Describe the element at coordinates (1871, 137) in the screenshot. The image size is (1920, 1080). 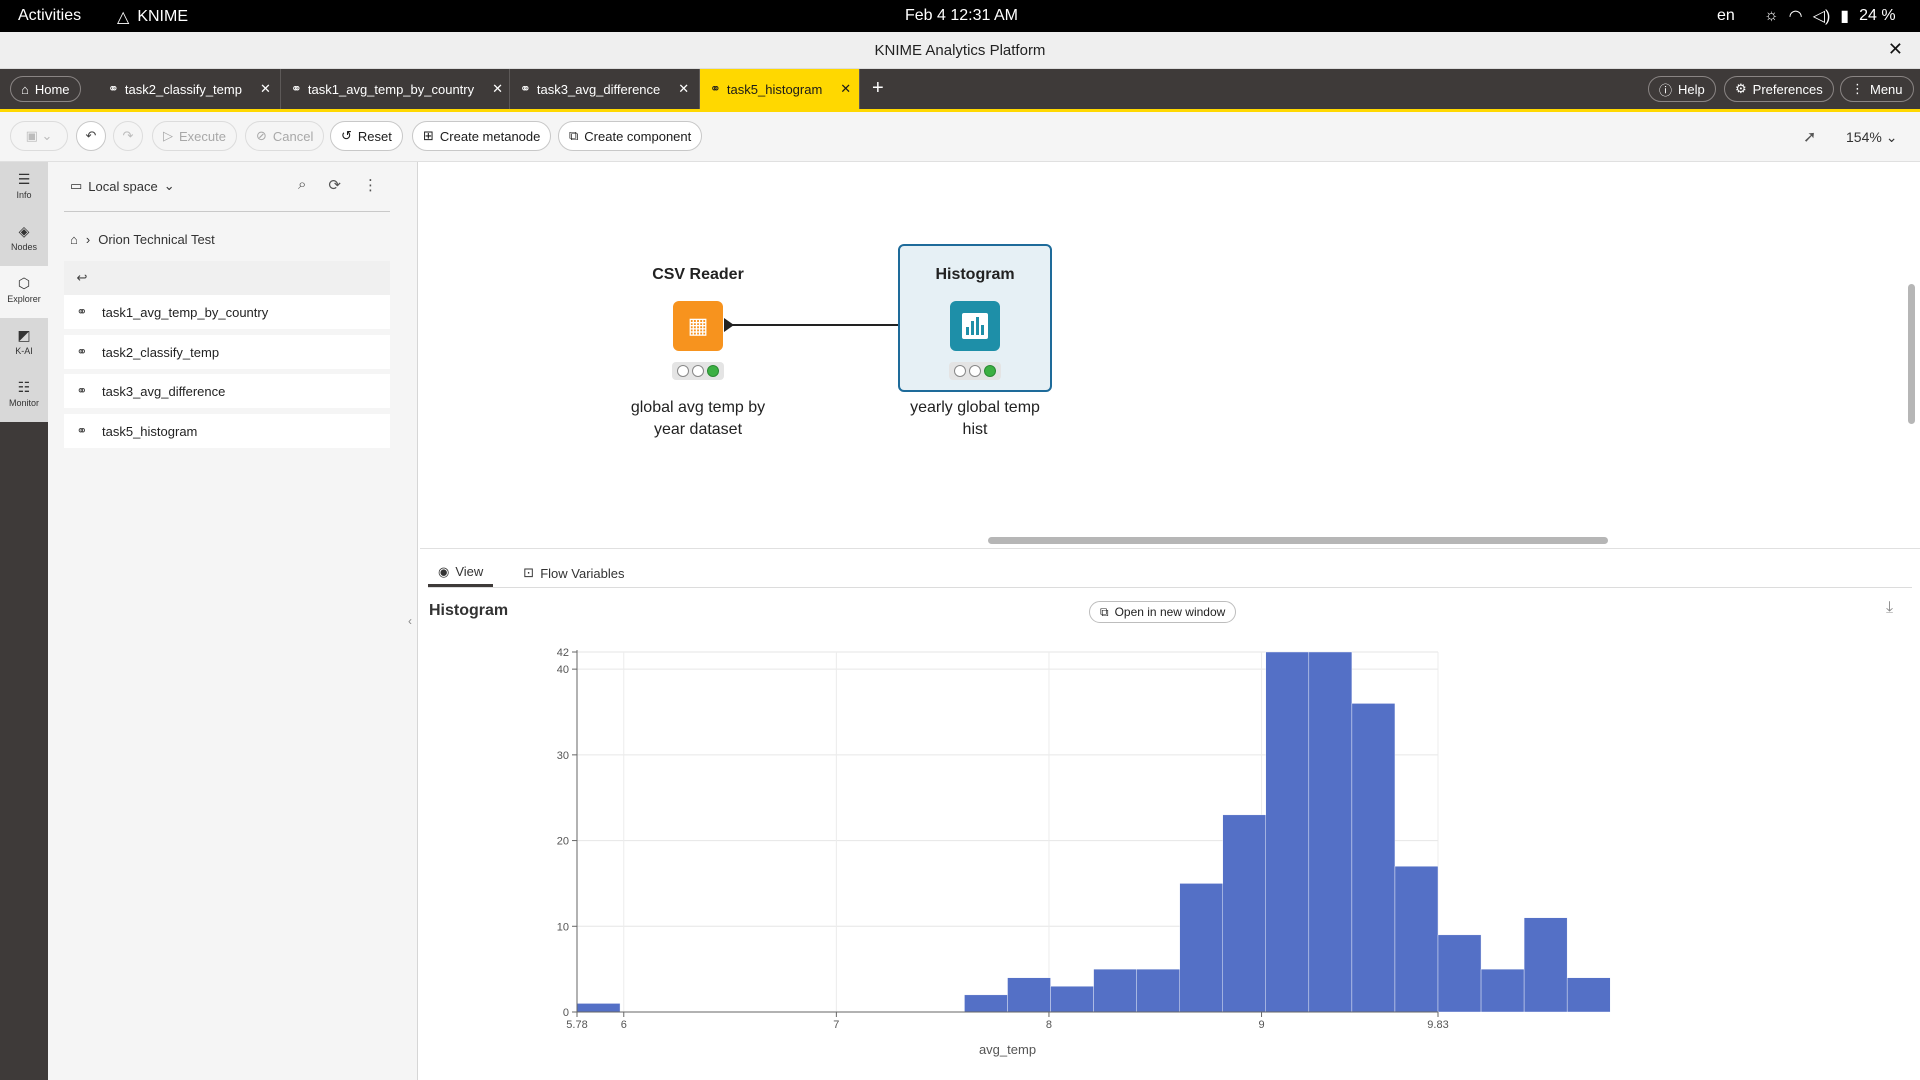
I see `zoom-select: 154% ⌄` at that location.